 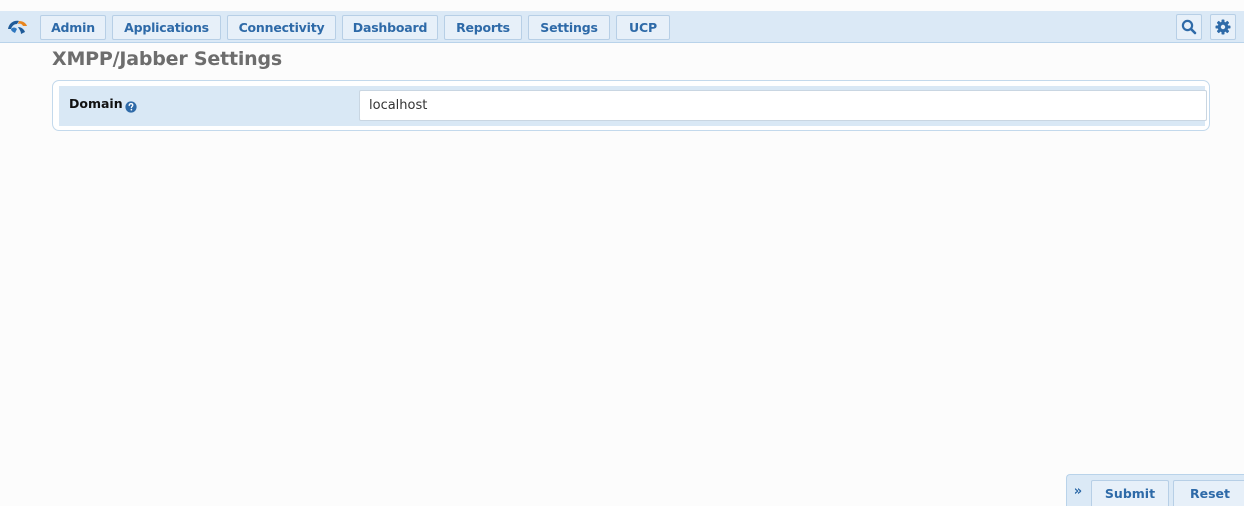 I want to click on reset-button: Reset, so click(x=1208, y=493).